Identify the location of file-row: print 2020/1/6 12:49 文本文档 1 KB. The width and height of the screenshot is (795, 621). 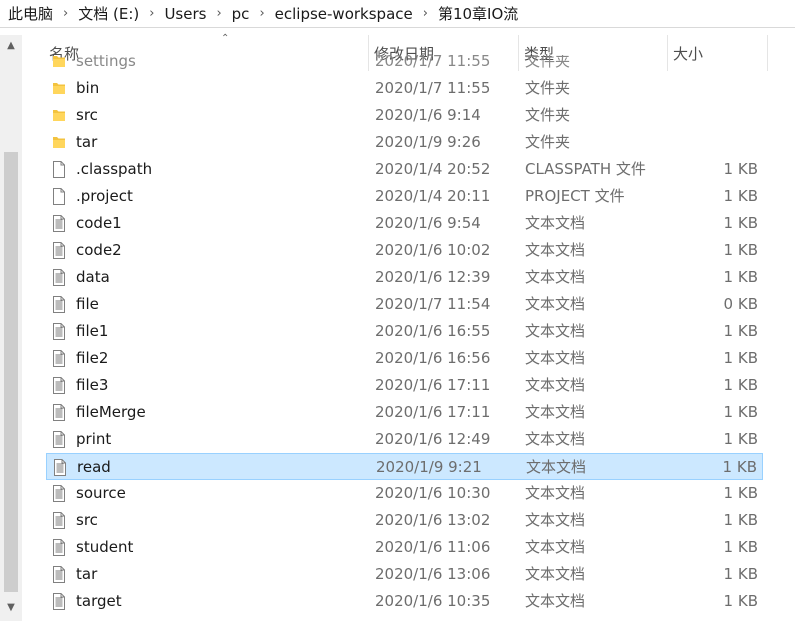
(404, 439).